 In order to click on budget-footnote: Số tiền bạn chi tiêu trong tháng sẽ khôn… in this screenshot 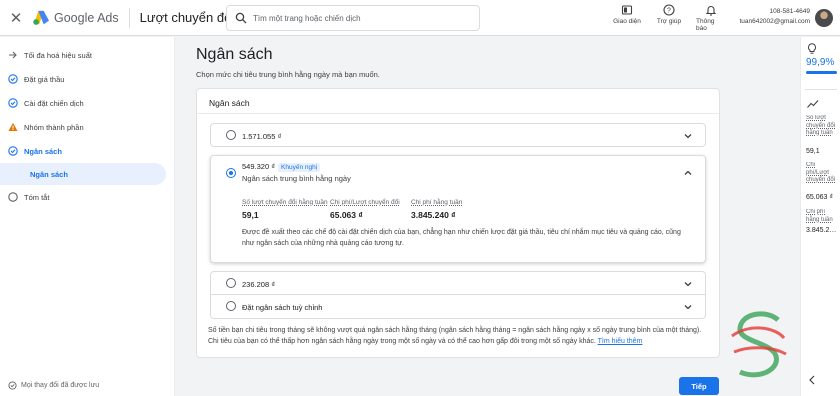, I will do `click(458, 336)`.